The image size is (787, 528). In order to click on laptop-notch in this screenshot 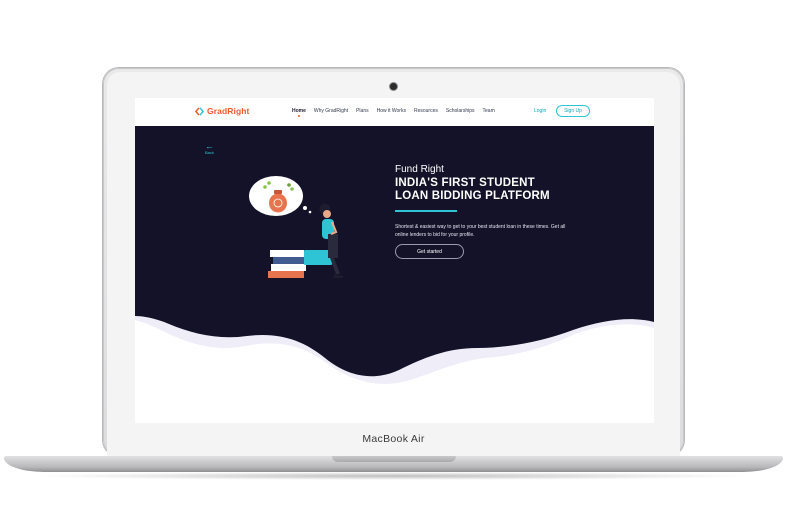, I will do `click(394, 459)`.